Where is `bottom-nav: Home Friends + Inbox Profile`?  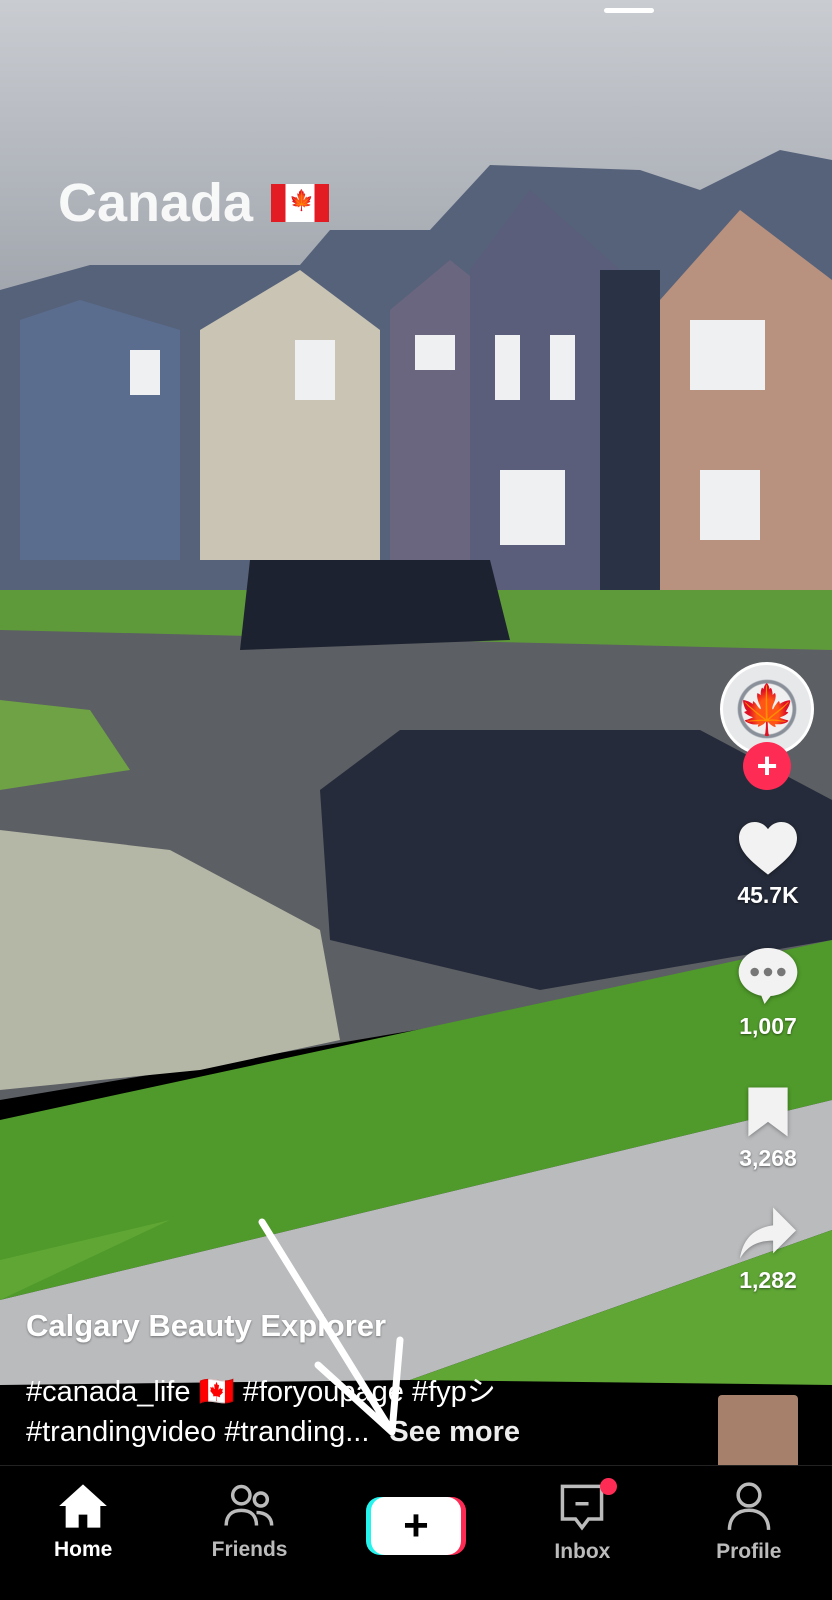
bottom-nav: Home Friends + Inbox Profile is located at coordinates (416, 1532).